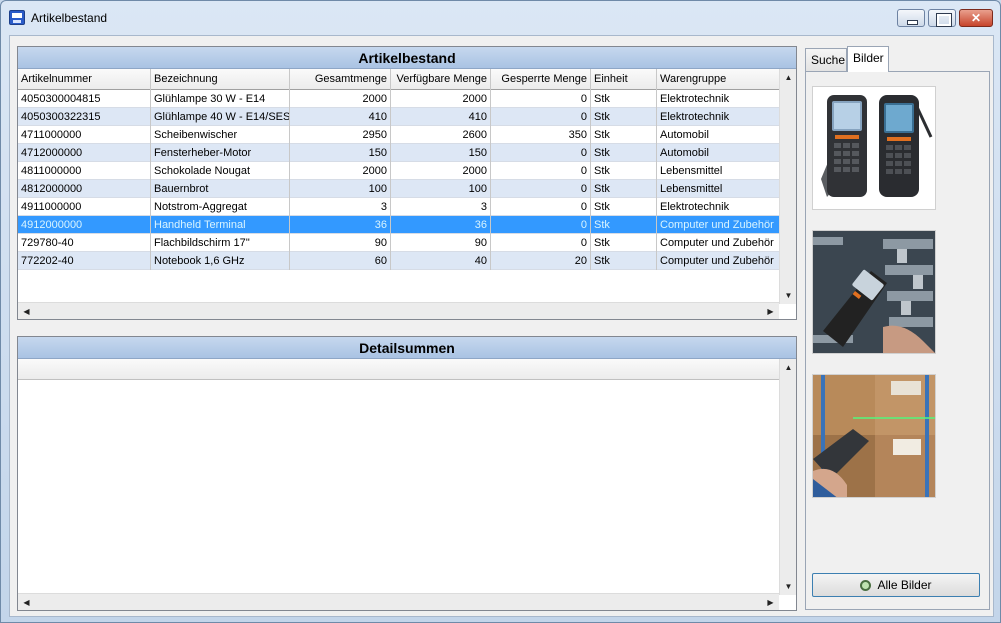 This screenshot has width=1001, height=623. I want to click on cell-bezeichnung: Glühlampe 30 W - E14, so click(220, 99).